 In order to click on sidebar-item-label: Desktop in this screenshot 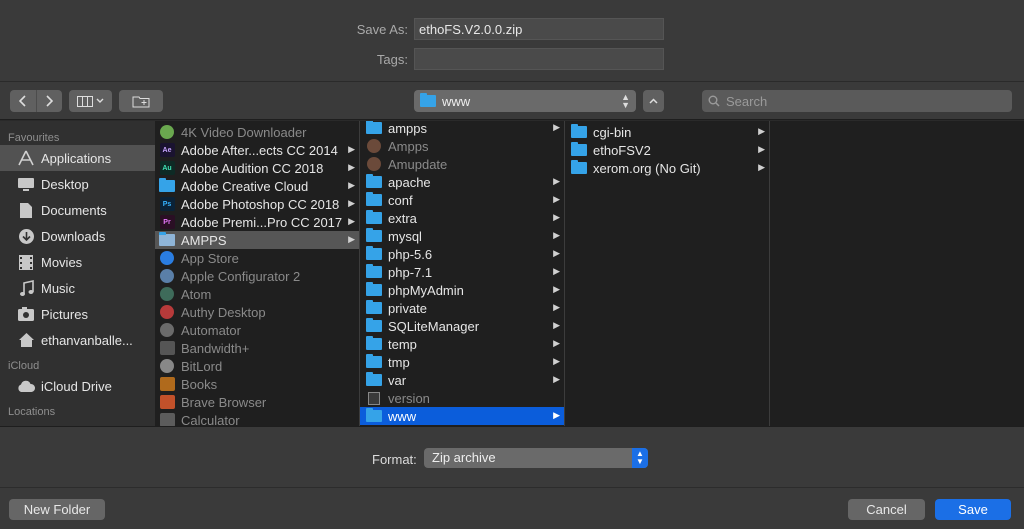, I will do `click(65, 184)`.